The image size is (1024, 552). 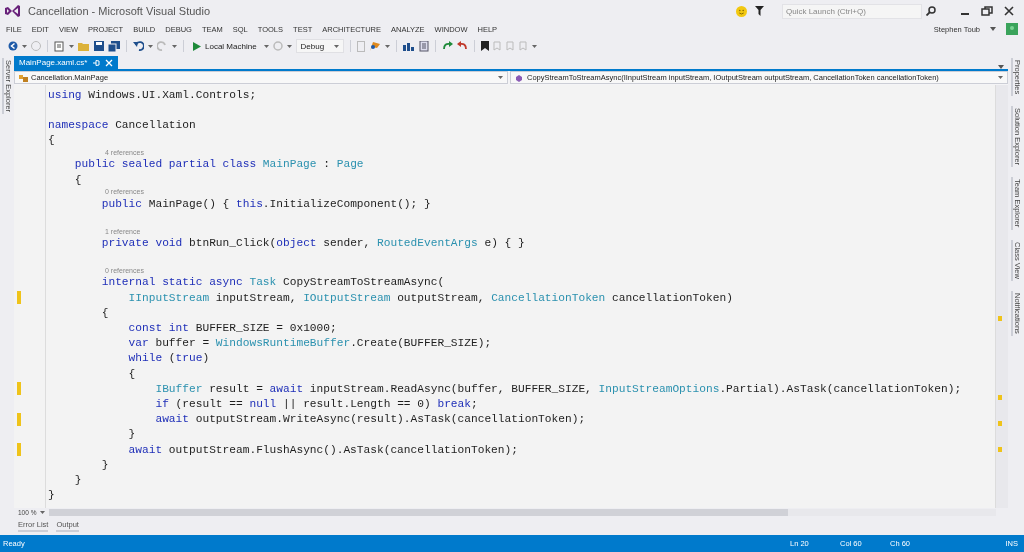 What do you see at coordinates (23, 77) in the screenshot?
I see `class-icon` at bounding box center [23, 77].